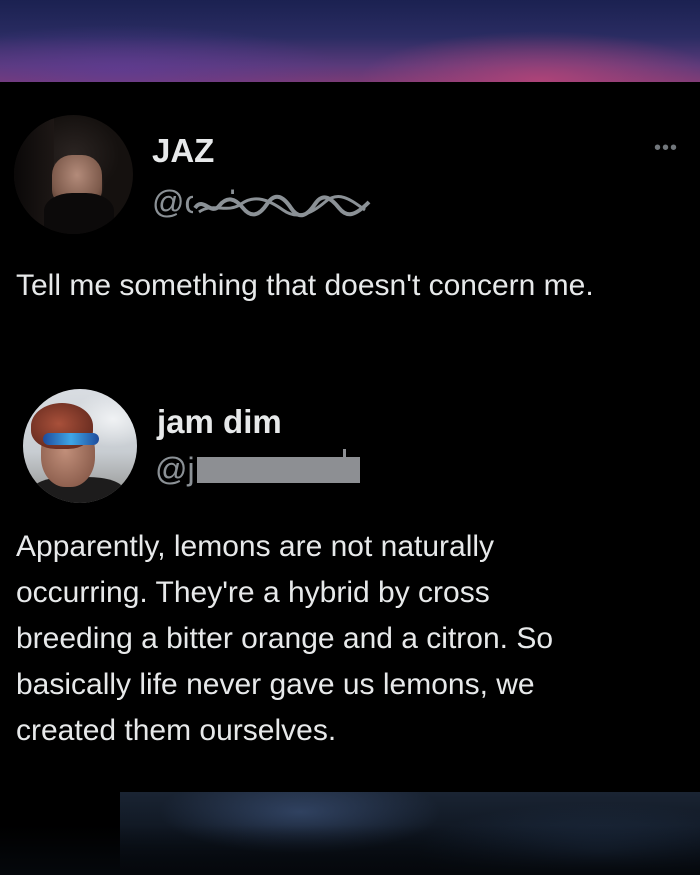  I want to click on user-handle: @j, so click(175, 469).